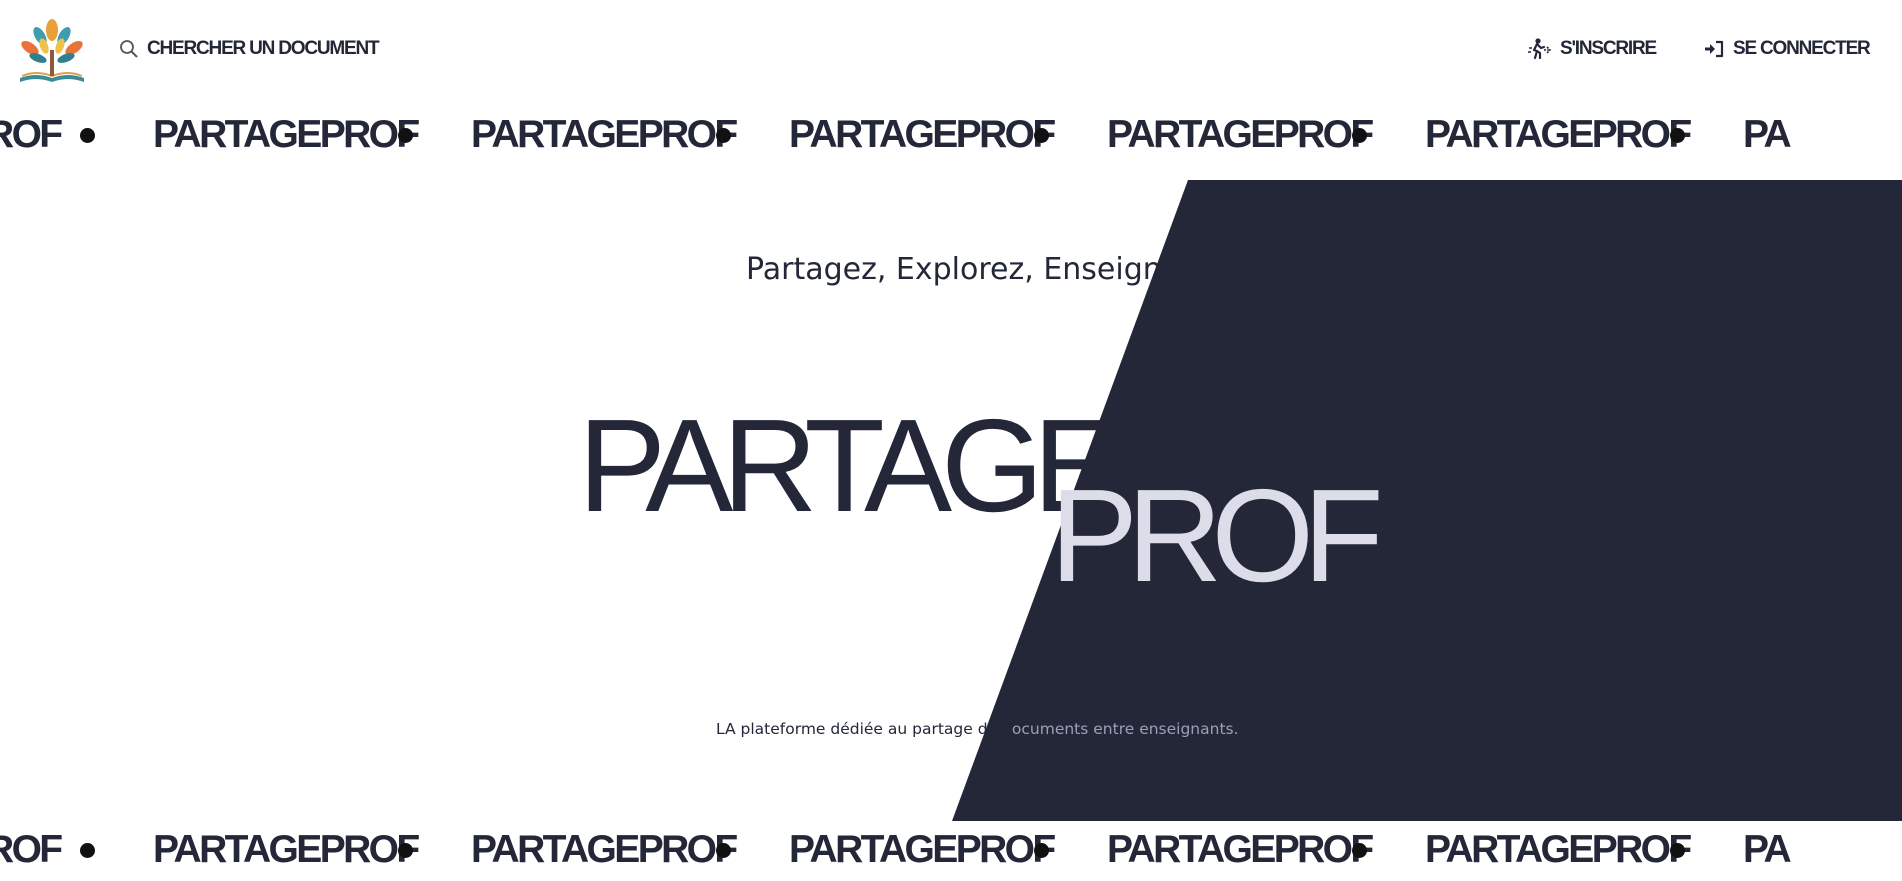  I want to click on hero-subtitle-part1: LA plateforme dédiée au partage de d, so click(864, 729).